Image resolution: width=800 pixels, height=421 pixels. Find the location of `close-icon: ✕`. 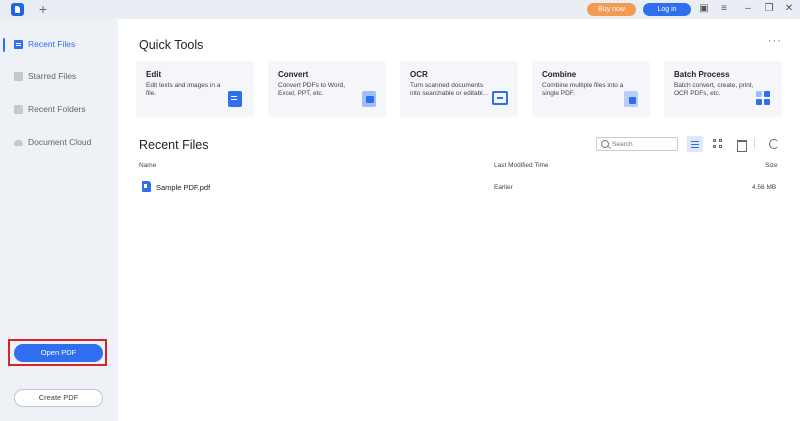

close-icon: ✕ is located at coordinates (789, 9).